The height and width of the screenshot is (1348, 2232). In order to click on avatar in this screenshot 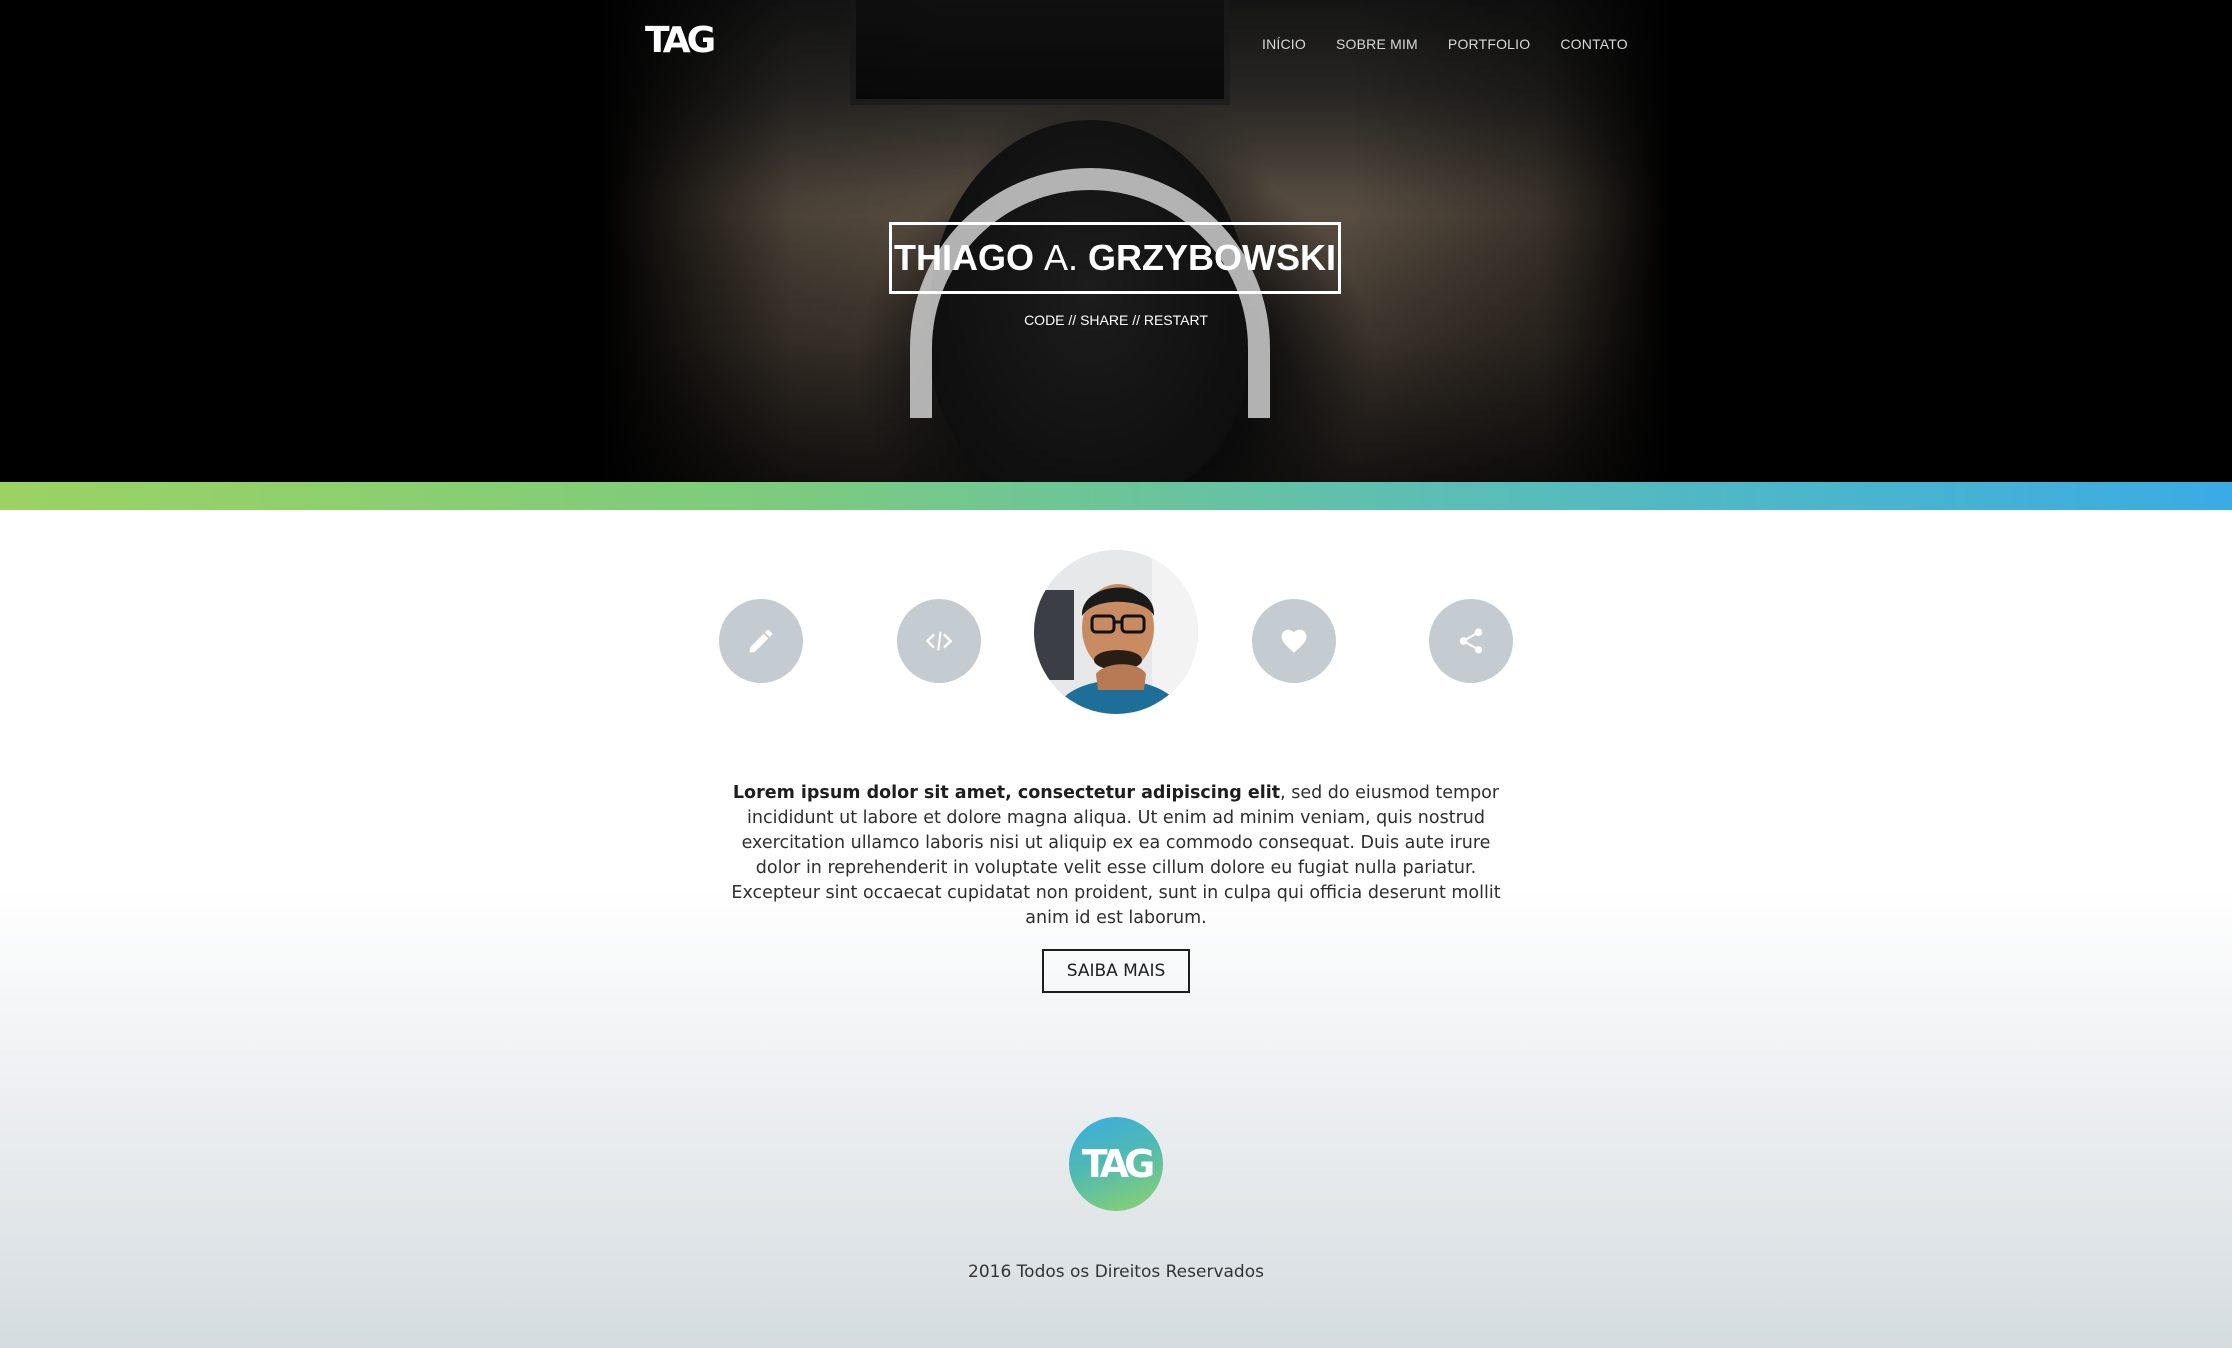, I will do `click(1116, 632)`.